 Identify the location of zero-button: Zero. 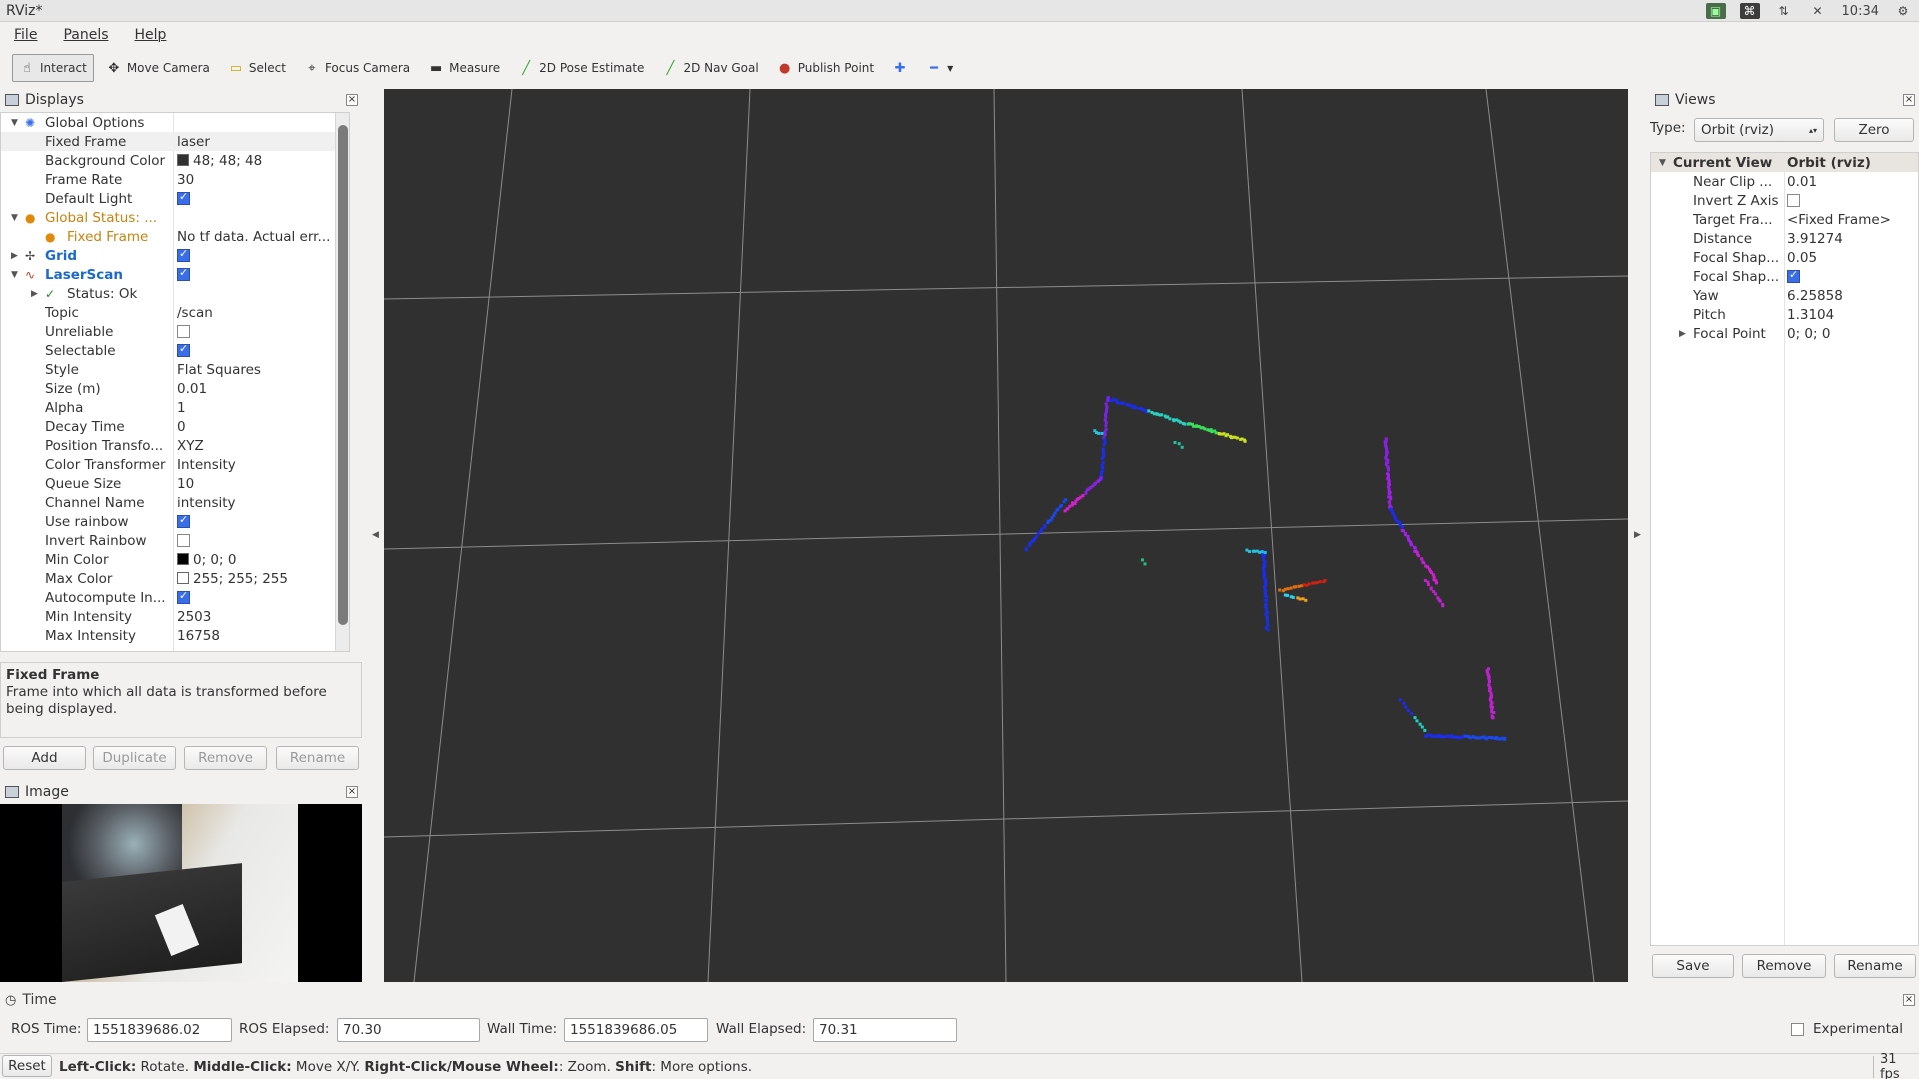
(1874, 130).